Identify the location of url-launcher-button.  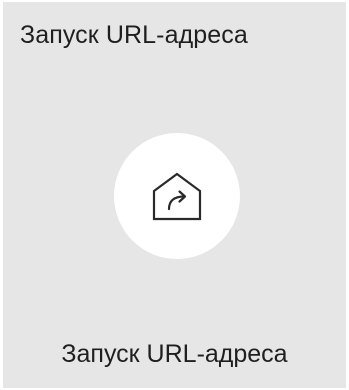
(177, 196).